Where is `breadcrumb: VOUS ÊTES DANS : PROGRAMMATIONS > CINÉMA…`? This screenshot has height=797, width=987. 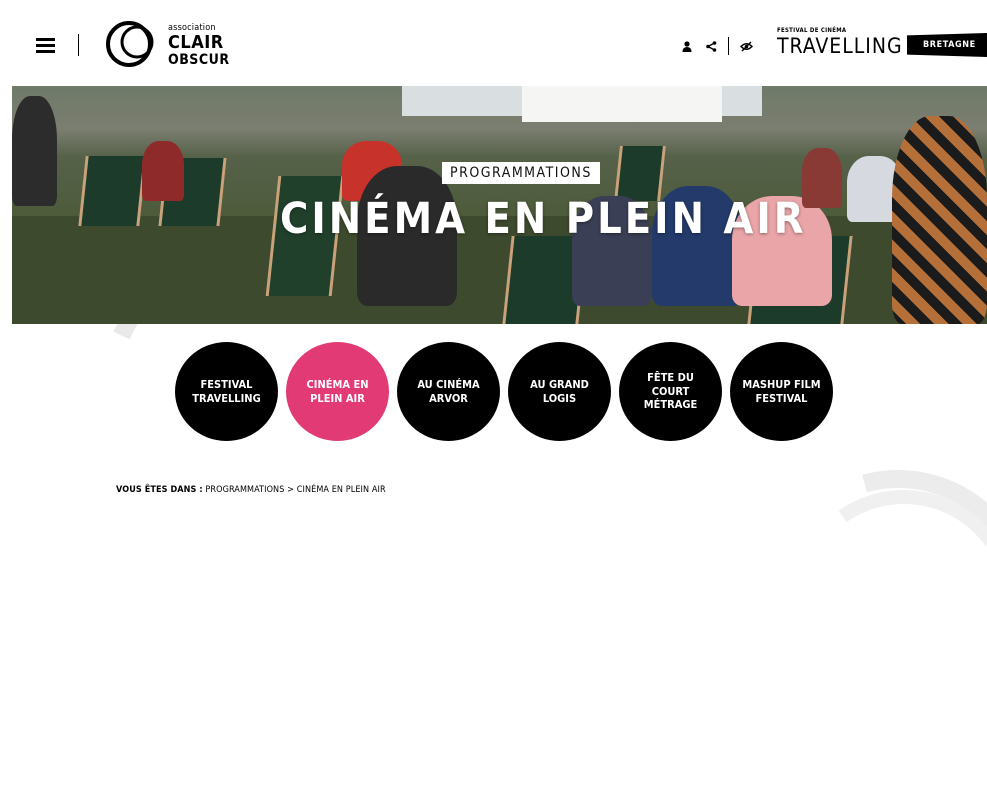
breadcrumb: VOUS ÊTES DANS : PROGRAMMATIONS > CINÉMA… is located at coordinates (251, 490).